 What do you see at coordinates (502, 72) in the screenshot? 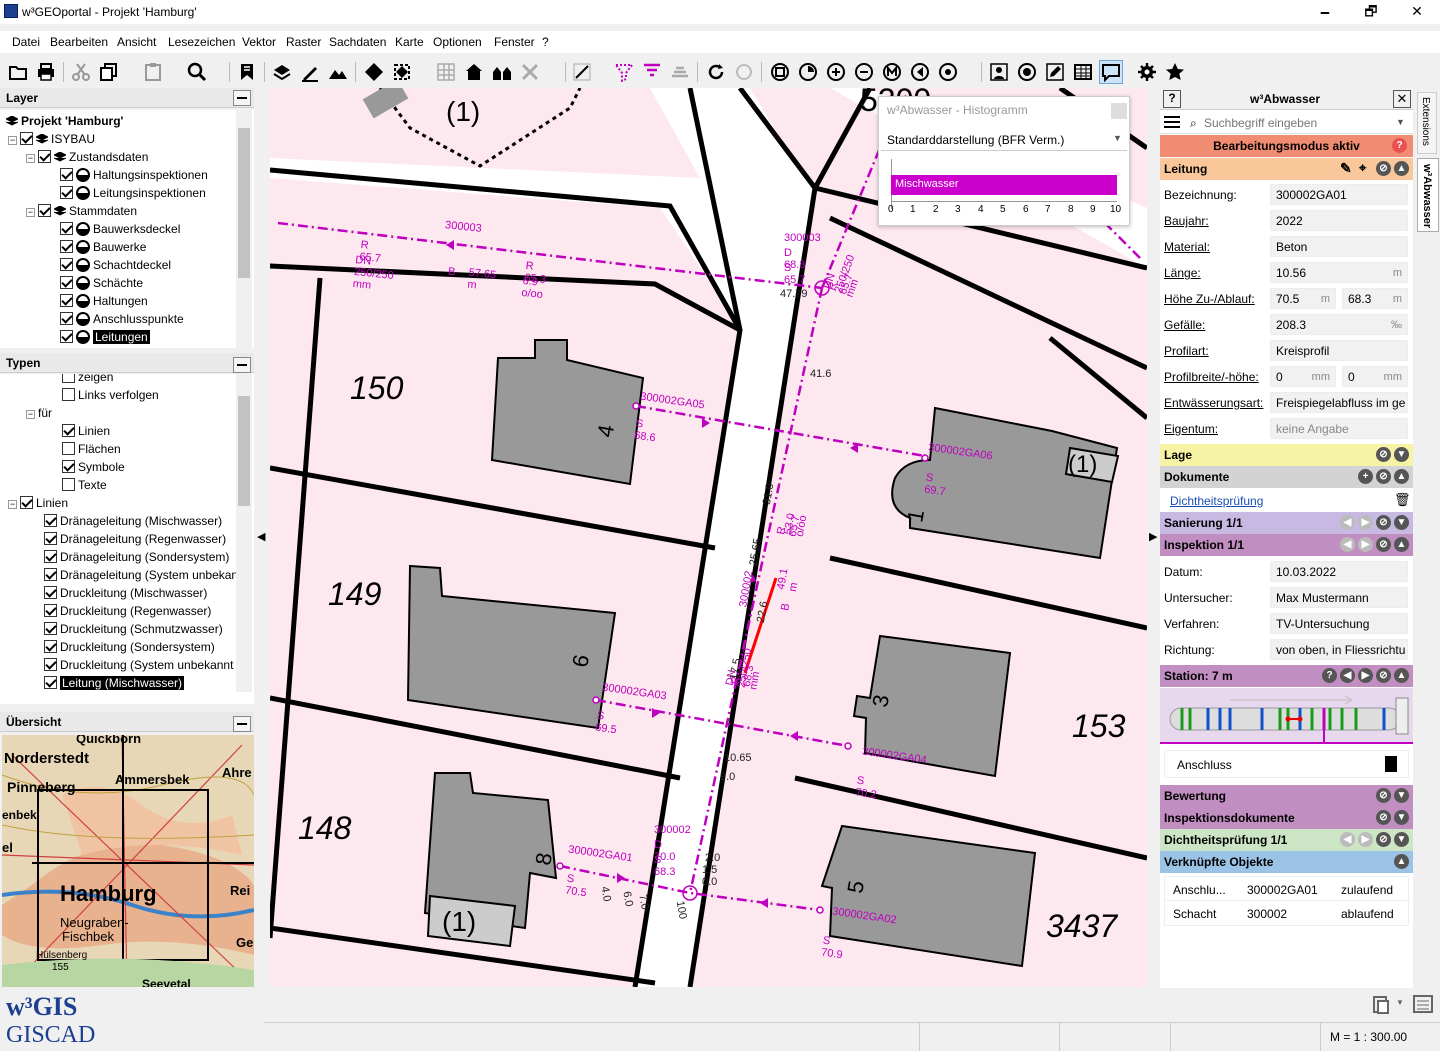
I see `buildings-icon` at bounding box center [502, 72].